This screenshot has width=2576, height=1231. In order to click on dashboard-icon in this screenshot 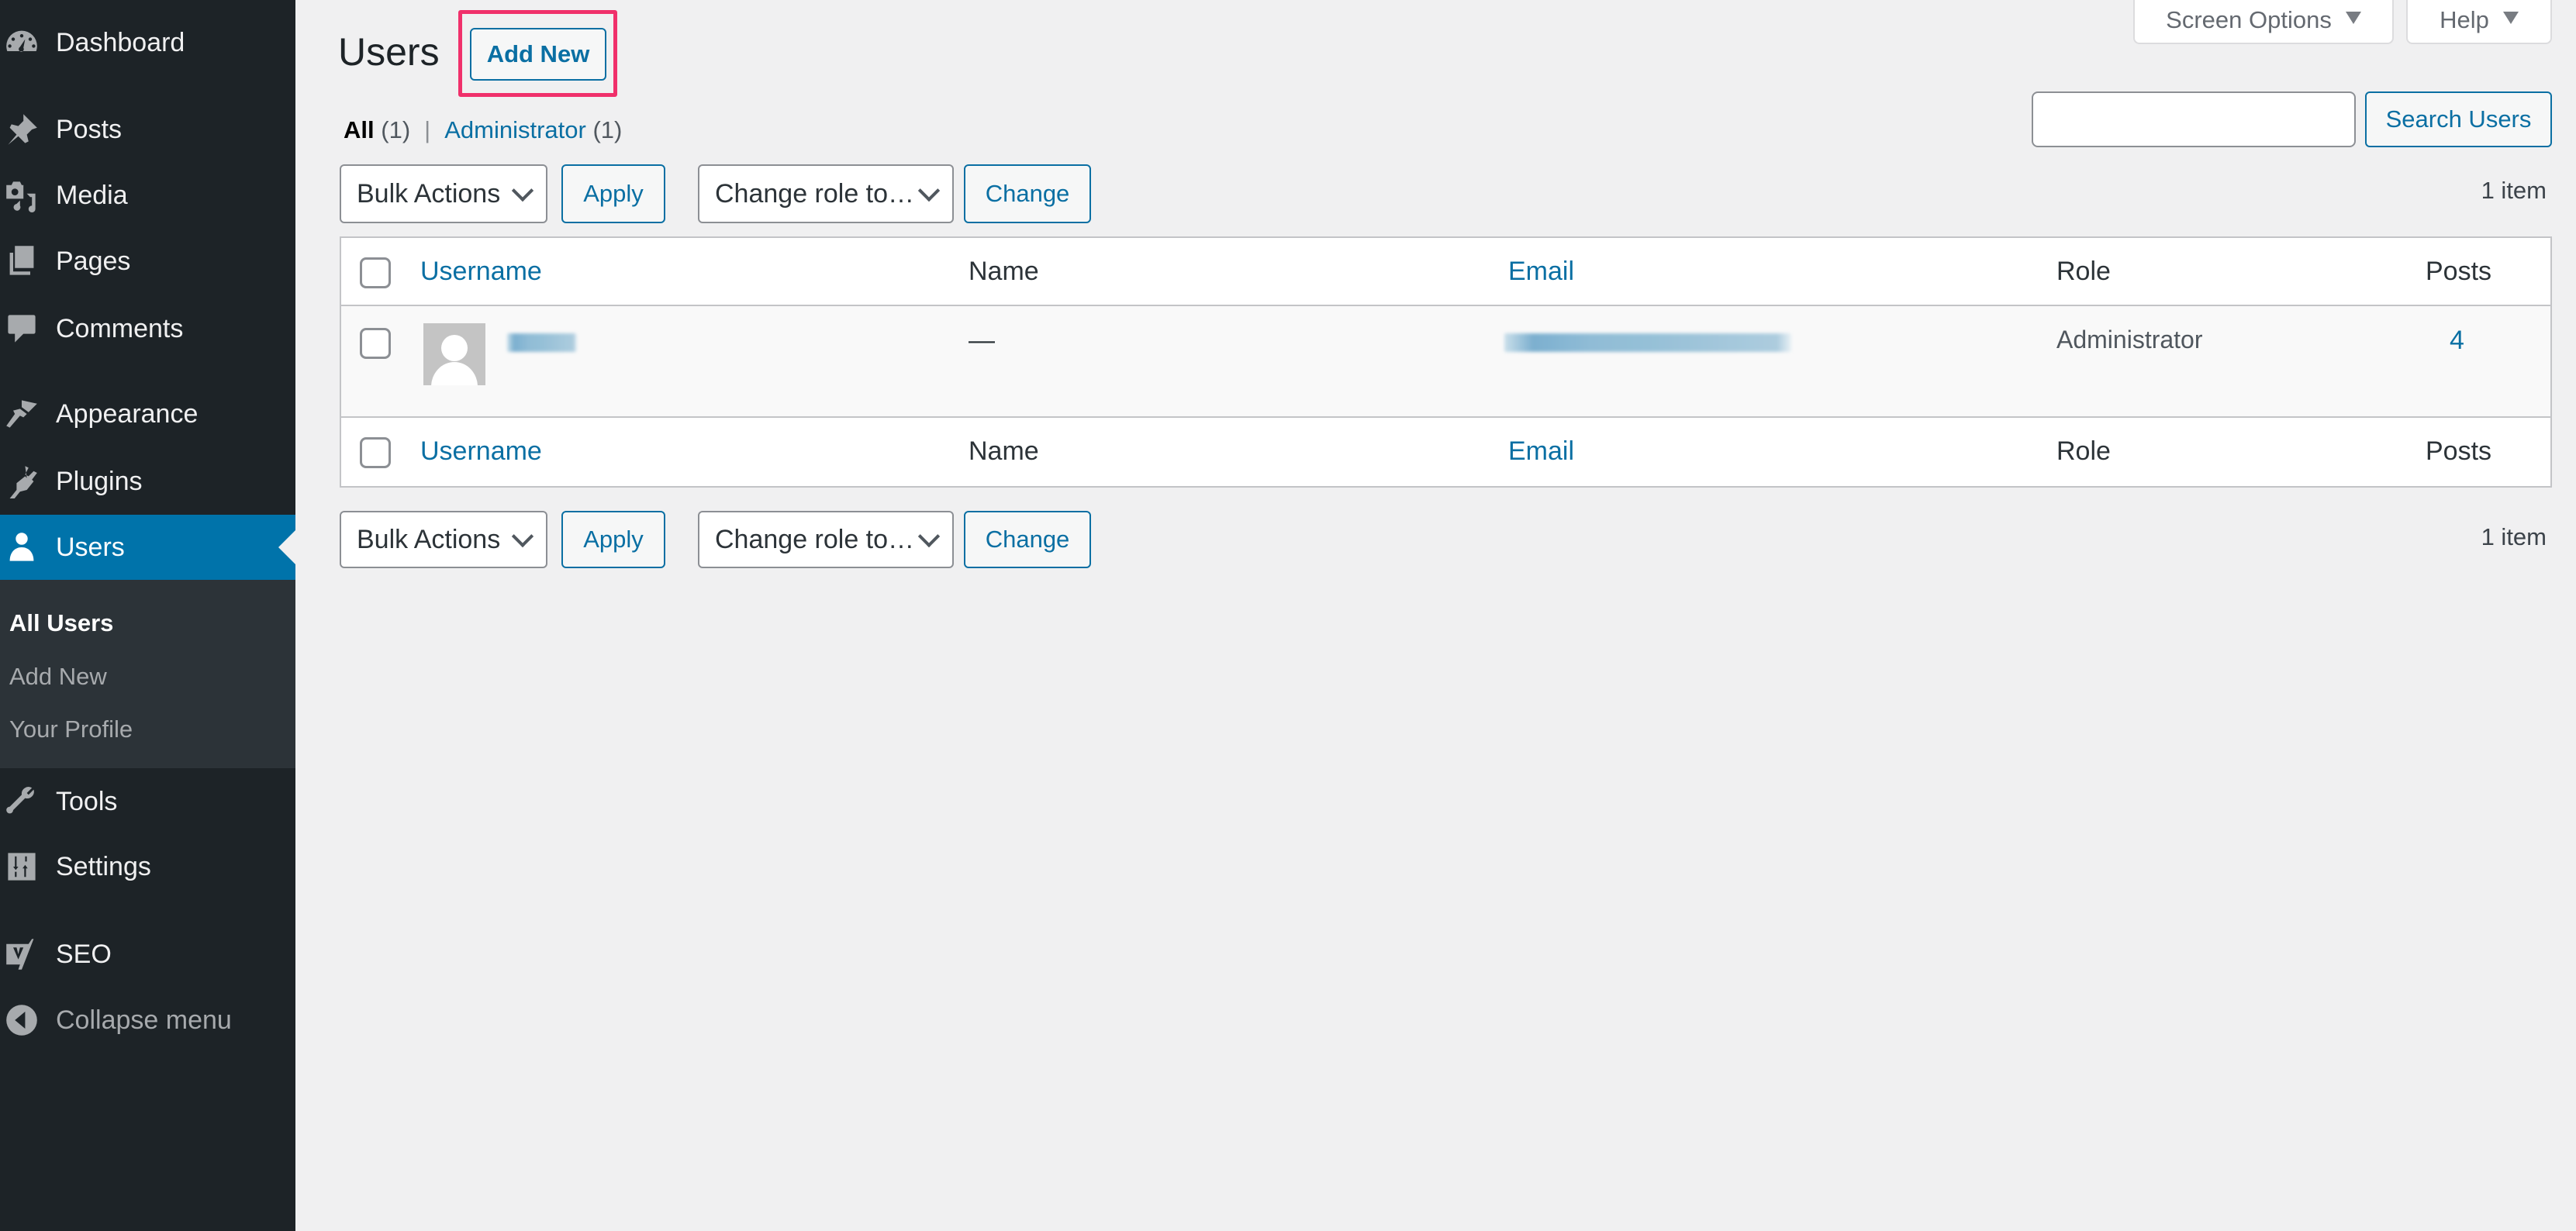, I will do `click(28, 42)`.